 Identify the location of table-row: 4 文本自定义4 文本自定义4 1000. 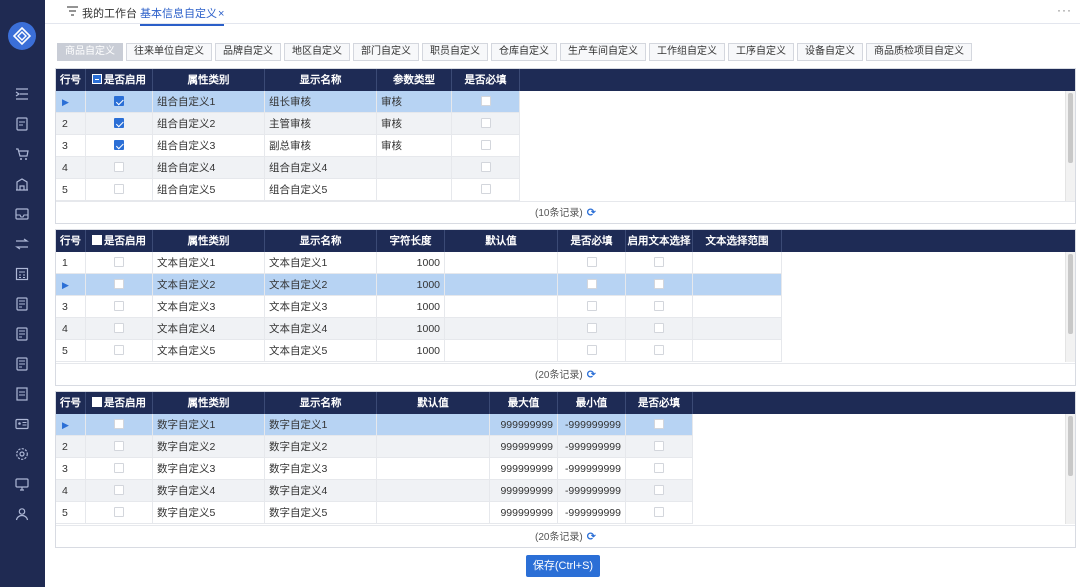
(419, 329).